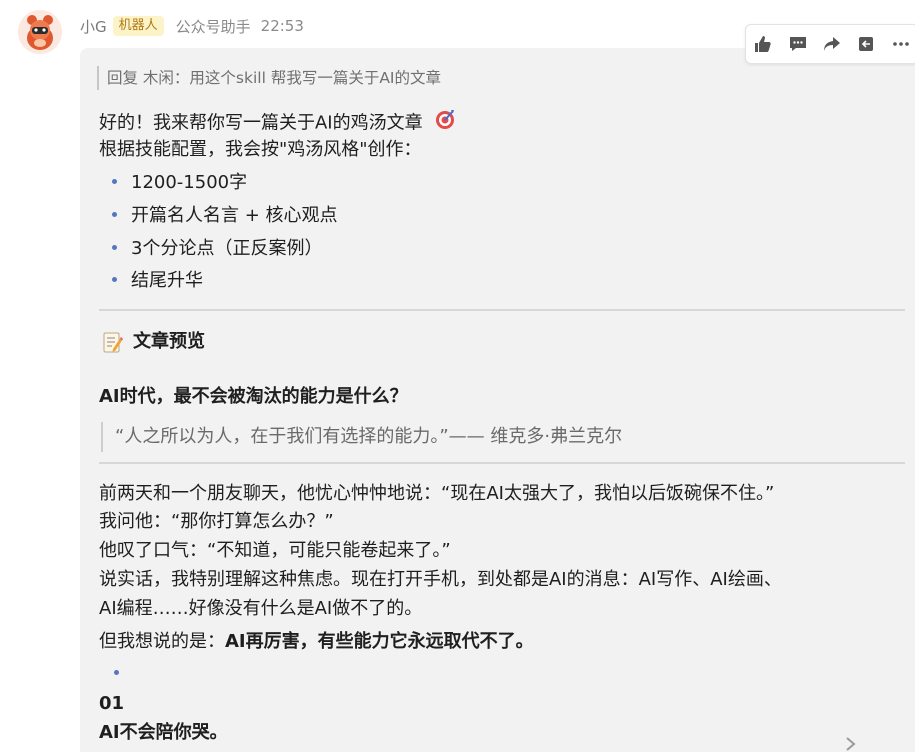 Image resolution: width=915 pixels, height=753 pixels. What do you see at coordinates (113, 342) in the screenshot?
I see `memo-icon` at bounding box center [113, 342].